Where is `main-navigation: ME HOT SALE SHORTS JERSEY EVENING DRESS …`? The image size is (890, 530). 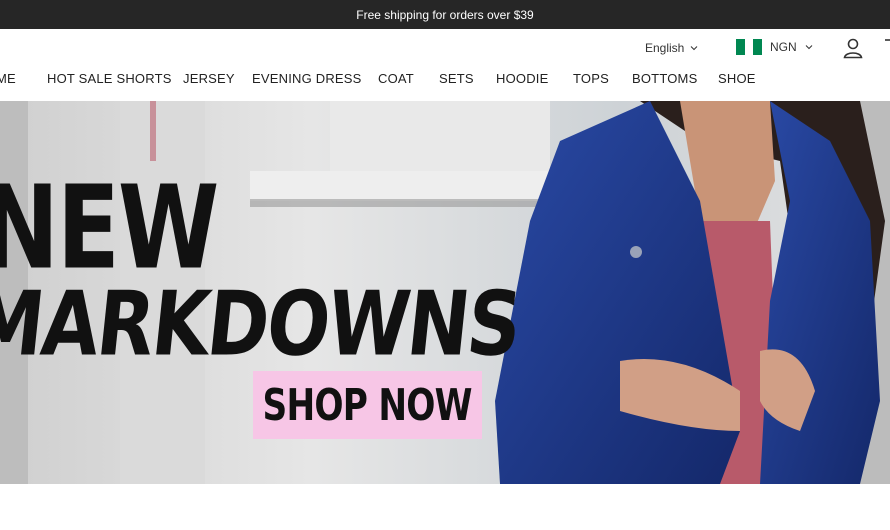 main-navigation: ME HOT SALE SHORTS JERSEY EVENING DRESS … is located at coordinates (445, 83).